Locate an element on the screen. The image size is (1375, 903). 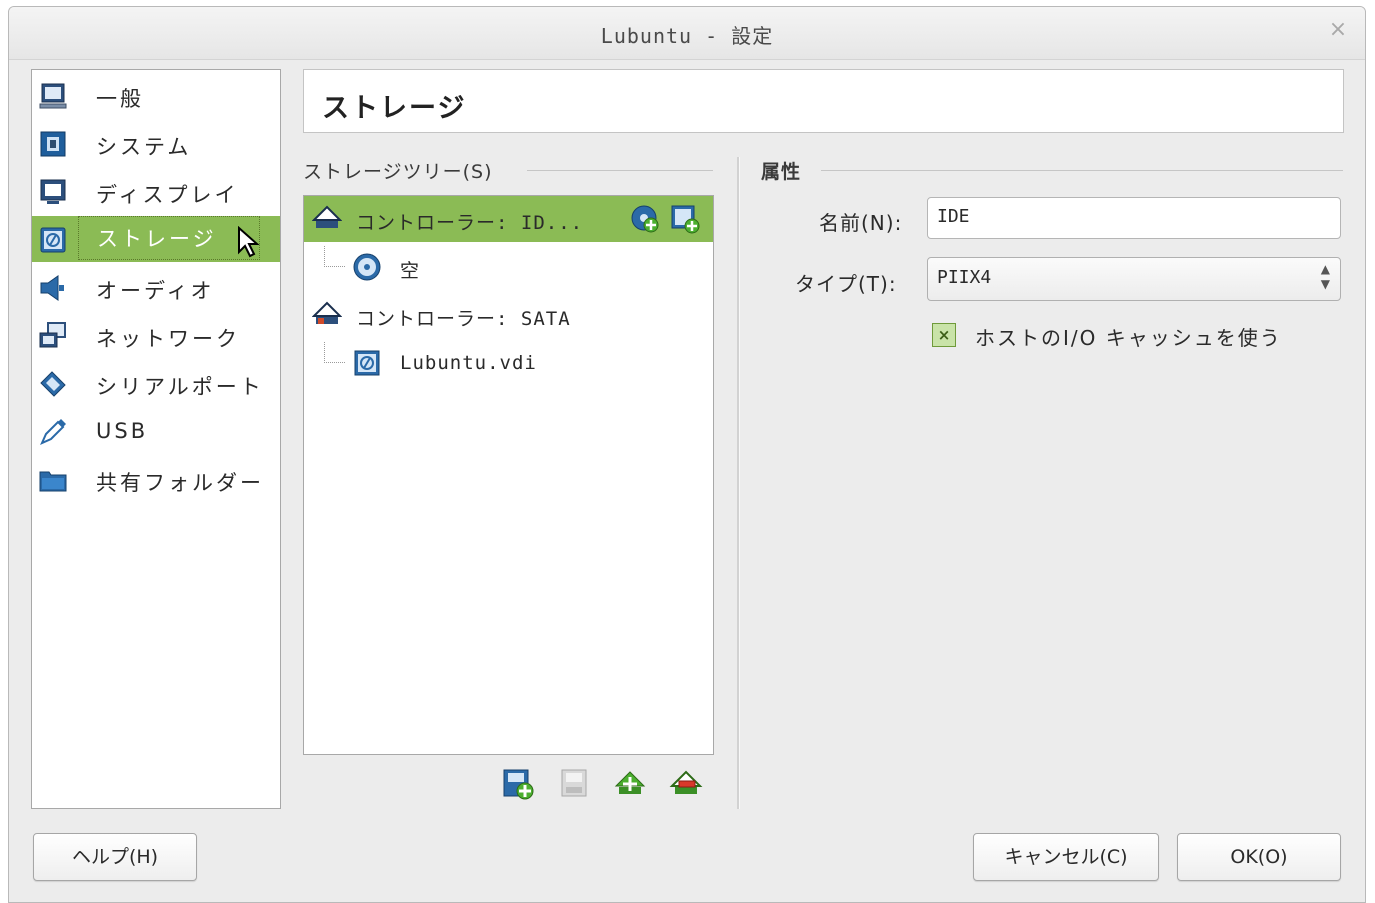
sidebar-item-display: ディスプレイ is located at coordinates (156, 191).